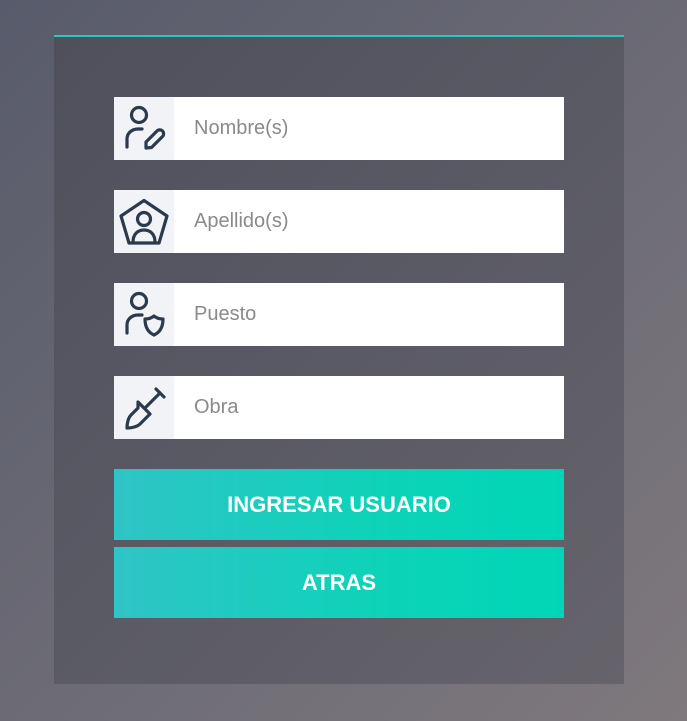  I want to click on puesto-input, so click(369, 314).